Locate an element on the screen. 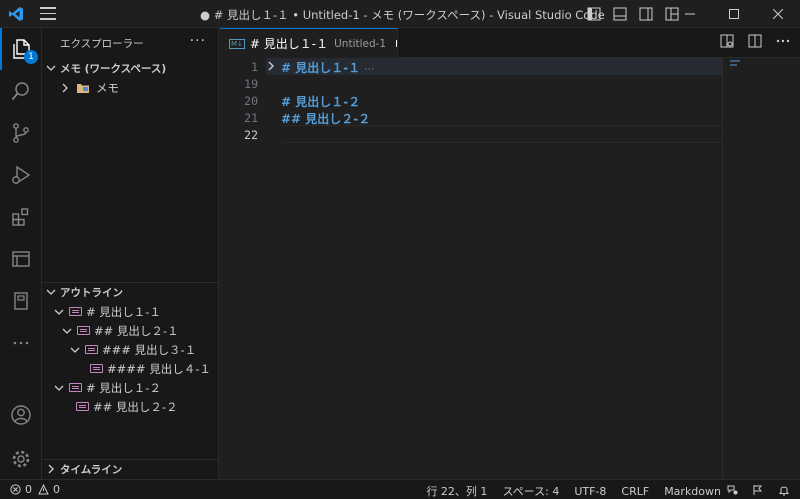 This screenshot has width=800, height=499. sidebar-title: エクスプローラー is located at coordinates (102, 43).